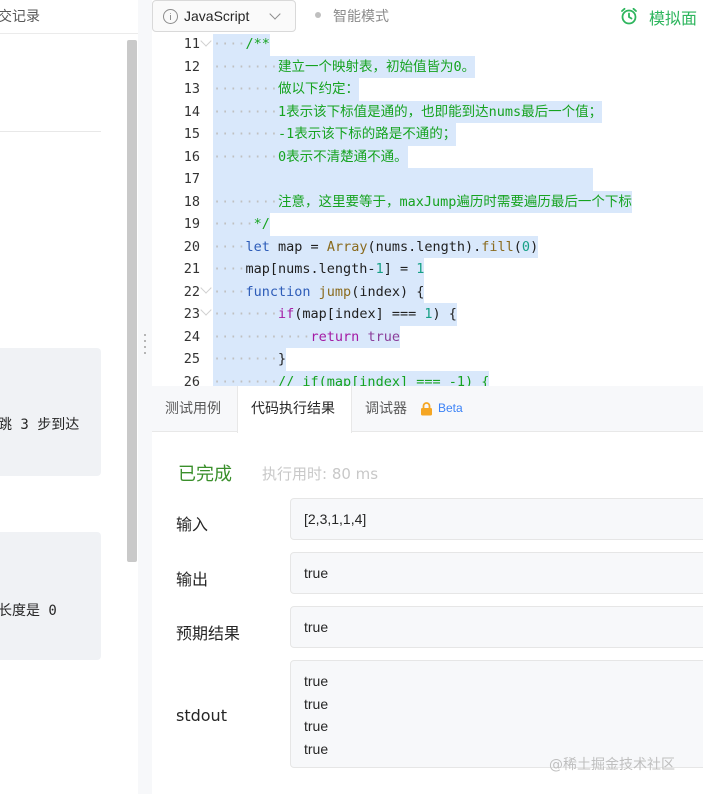 Image resolution: width=703 pixels, height=794 pixels. I want to click on code-line: ············return true, so click(306, 336).